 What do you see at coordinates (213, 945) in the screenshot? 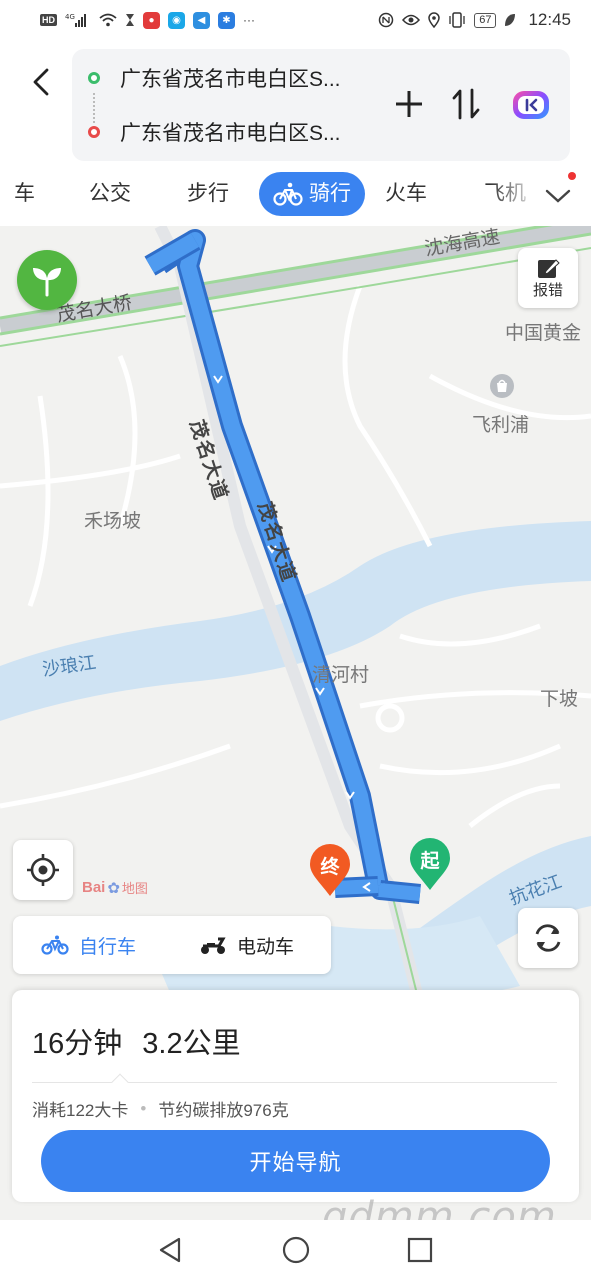
I see `scooter-icon` at bounding box center [213, 945].